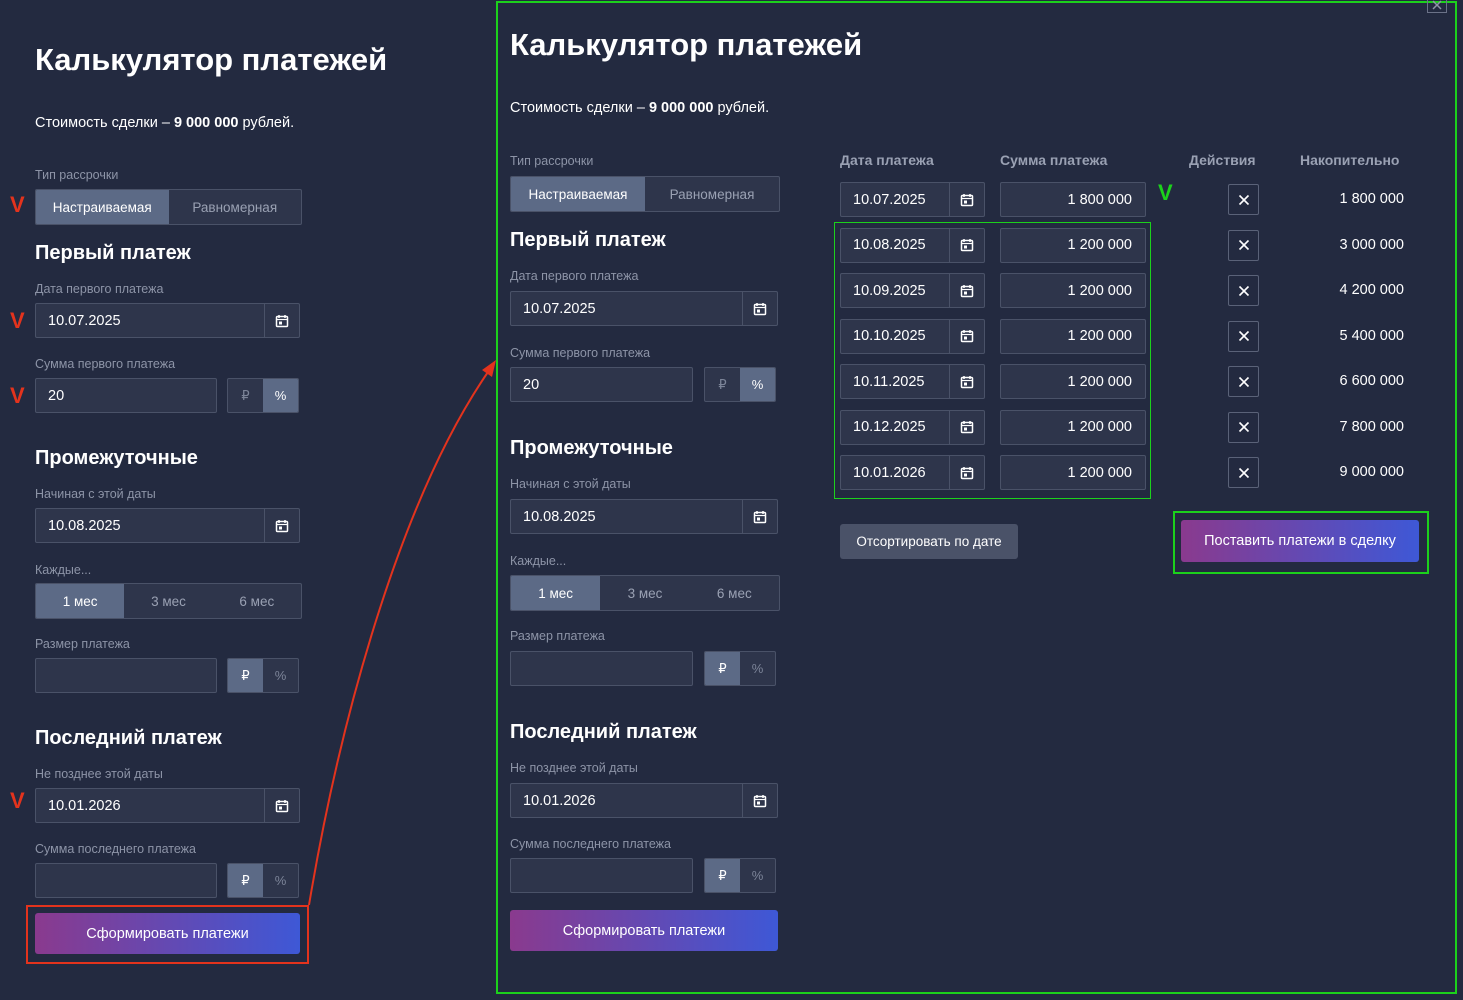 The height and width of the screenshot is (1000, 1463). What do you see at coordinates (603, 732) in the screenshot?
I see `last-payment-heading: Последний платеж` at bounding box center [603, 732].